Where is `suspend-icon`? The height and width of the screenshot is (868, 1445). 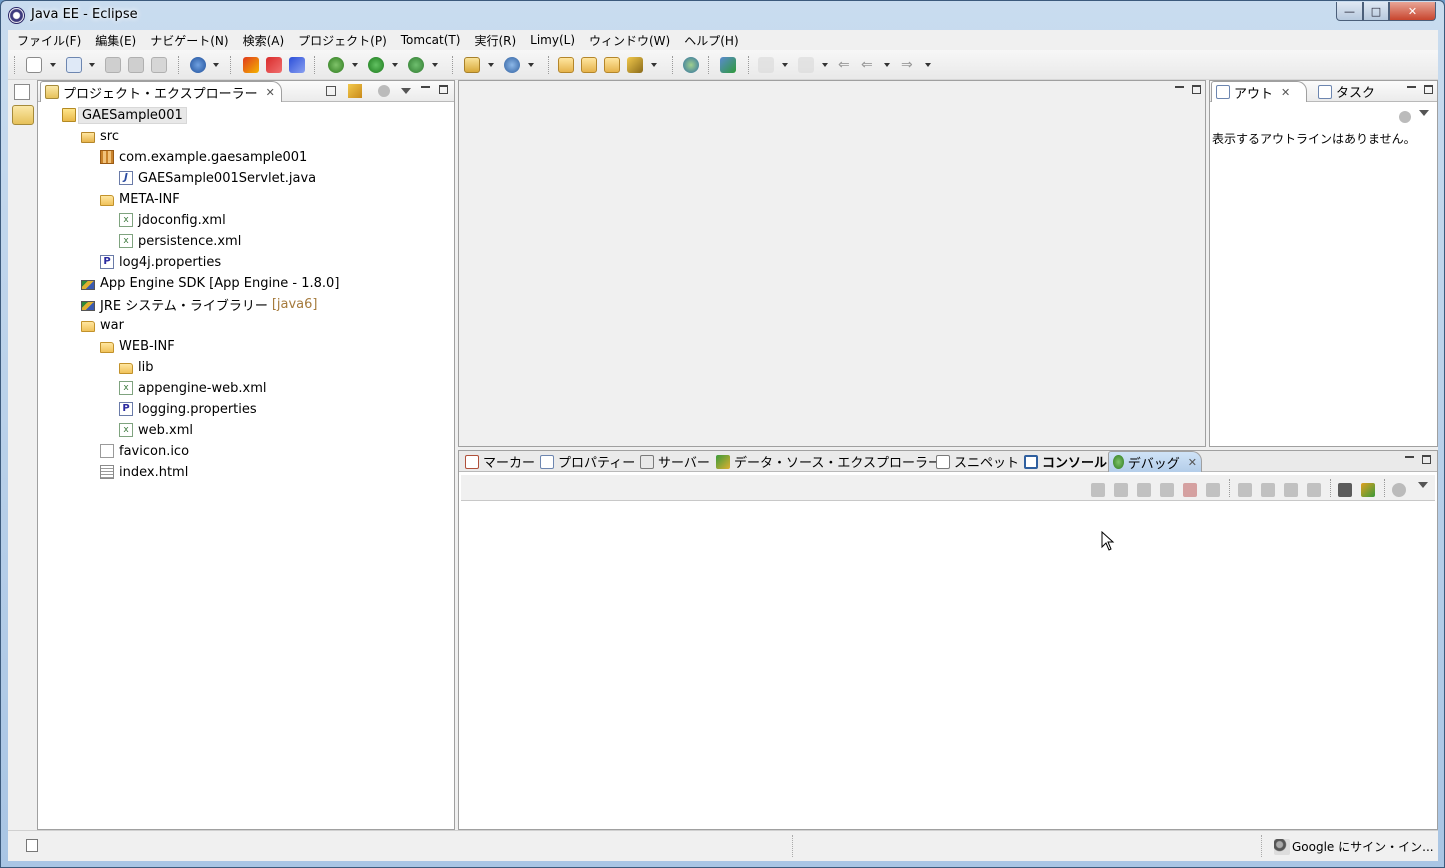
suspend-icon is located at coordinates (1167, 490).